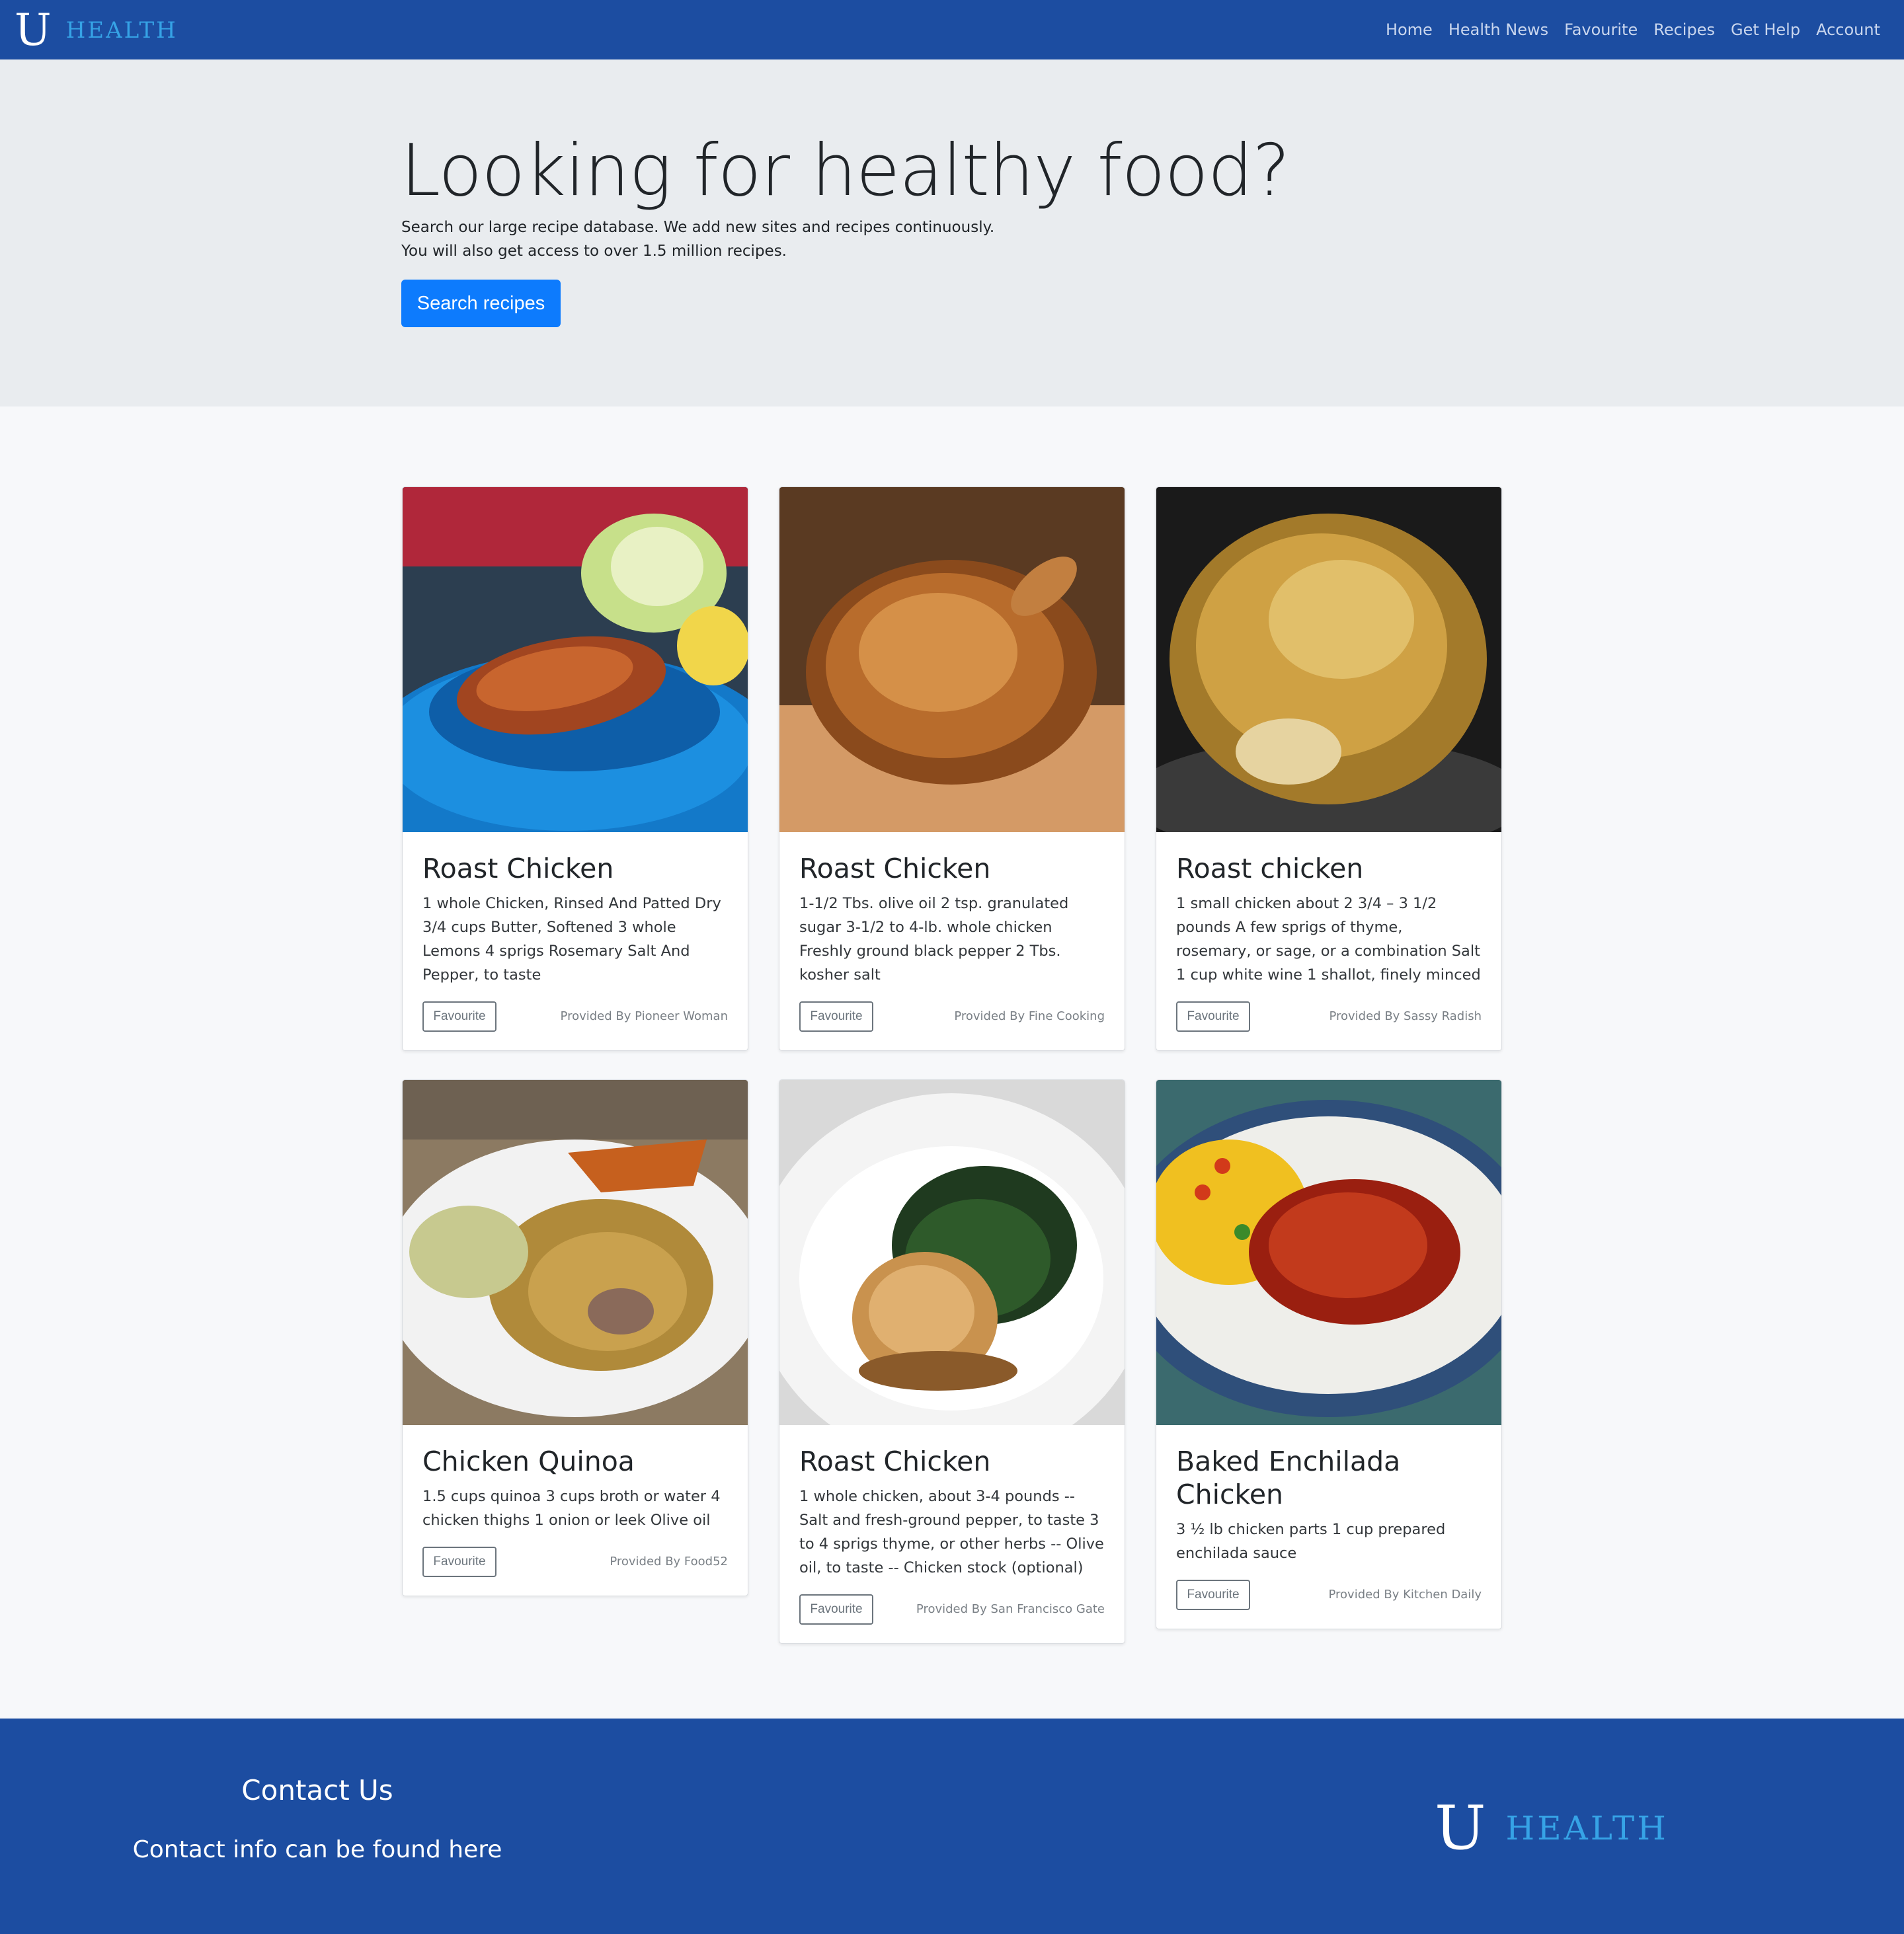 This screenshot has width=1904, height=1934. Describe the element at coordinates (845, 171) in the screenshot. I see `hero-title: Looking for healthy food?` at that location.